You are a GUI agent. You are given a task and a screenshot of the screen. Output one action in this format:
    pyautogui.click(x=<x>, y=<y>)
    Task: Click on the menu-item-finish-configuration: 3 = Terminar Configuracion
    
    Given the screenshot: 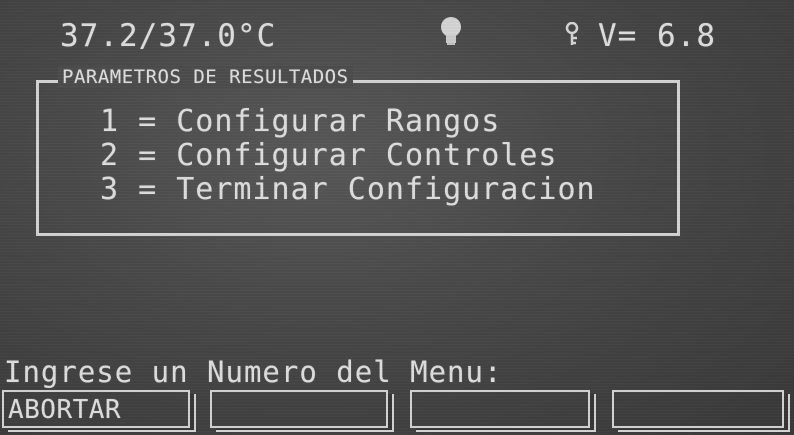 What is the action you would take?
    pyautogui.click(x=348, y=189)
    